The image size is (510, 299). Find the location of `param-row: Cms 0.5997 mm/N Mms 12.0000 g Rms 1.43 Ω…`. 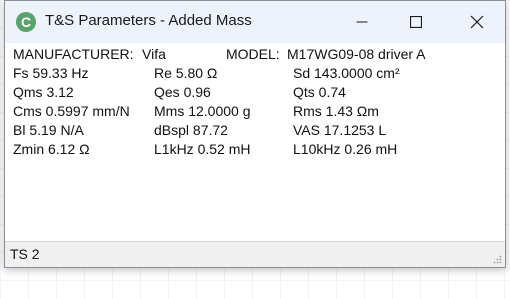

param-row: Cms 0.5997 mm/N Mms 12.0000 g Rms 1.43 Ω… is located at coordinates (255, 111).